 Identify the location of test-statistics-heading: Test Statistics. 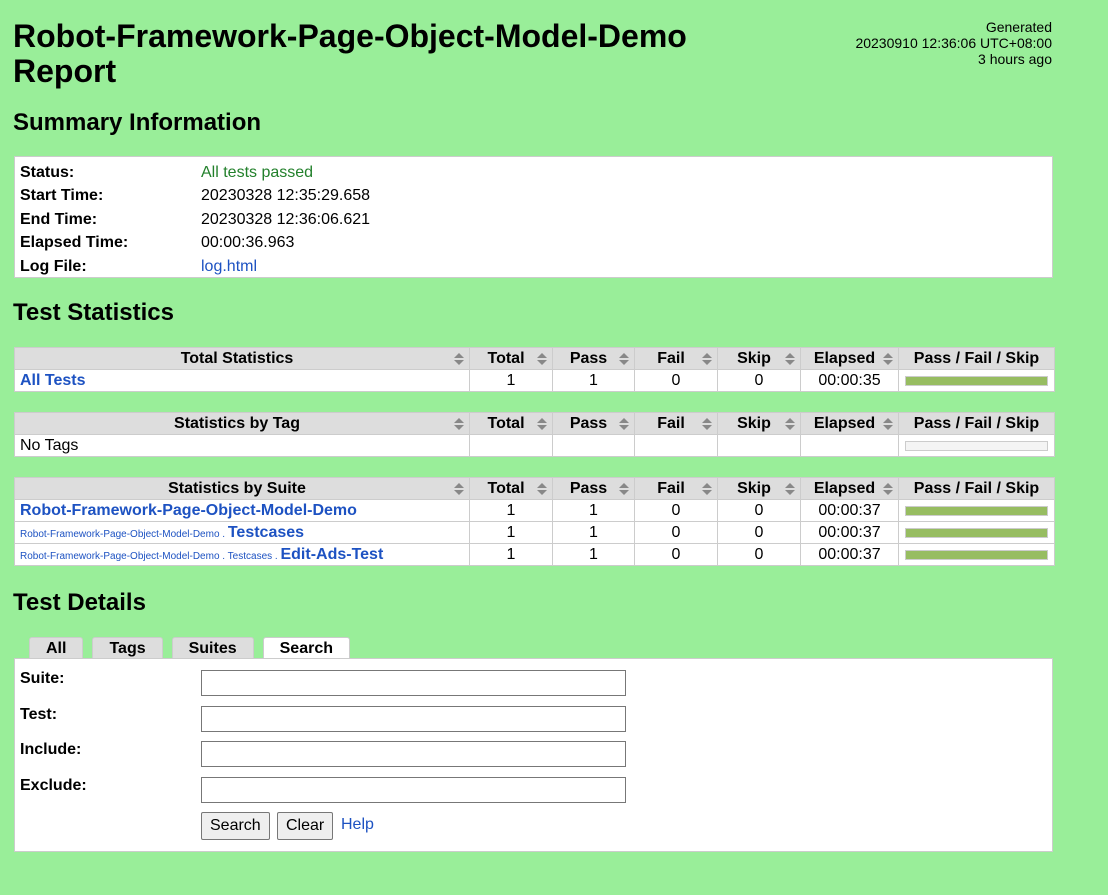
(93, 312).